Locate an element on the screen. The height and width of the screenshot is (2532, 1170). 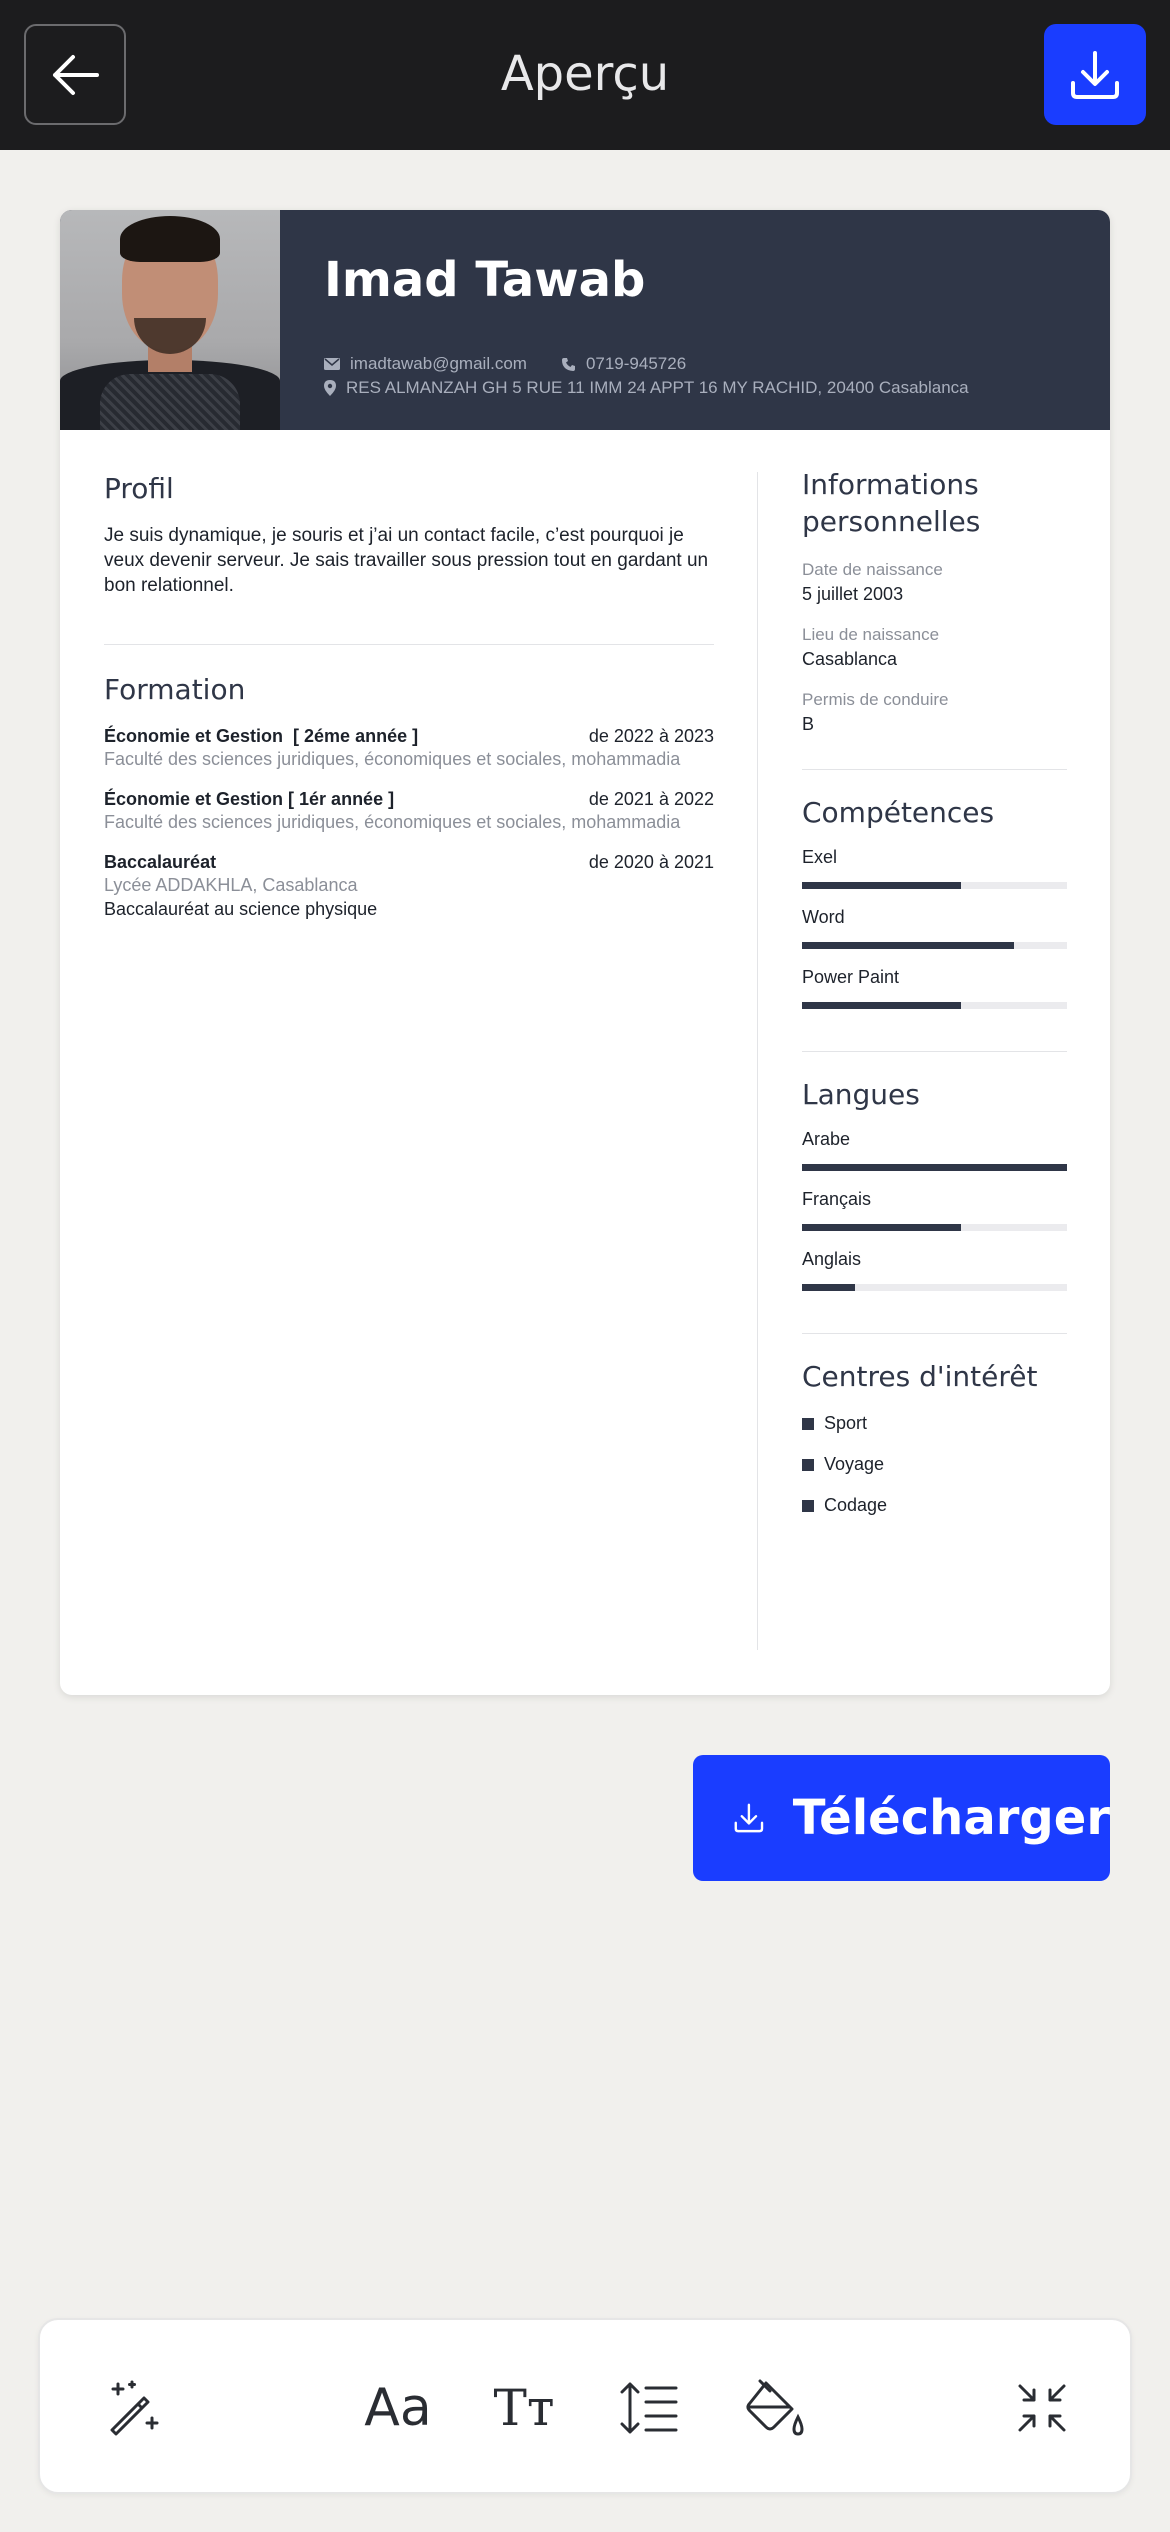
profile-photo is located at coordinates (170, 320).